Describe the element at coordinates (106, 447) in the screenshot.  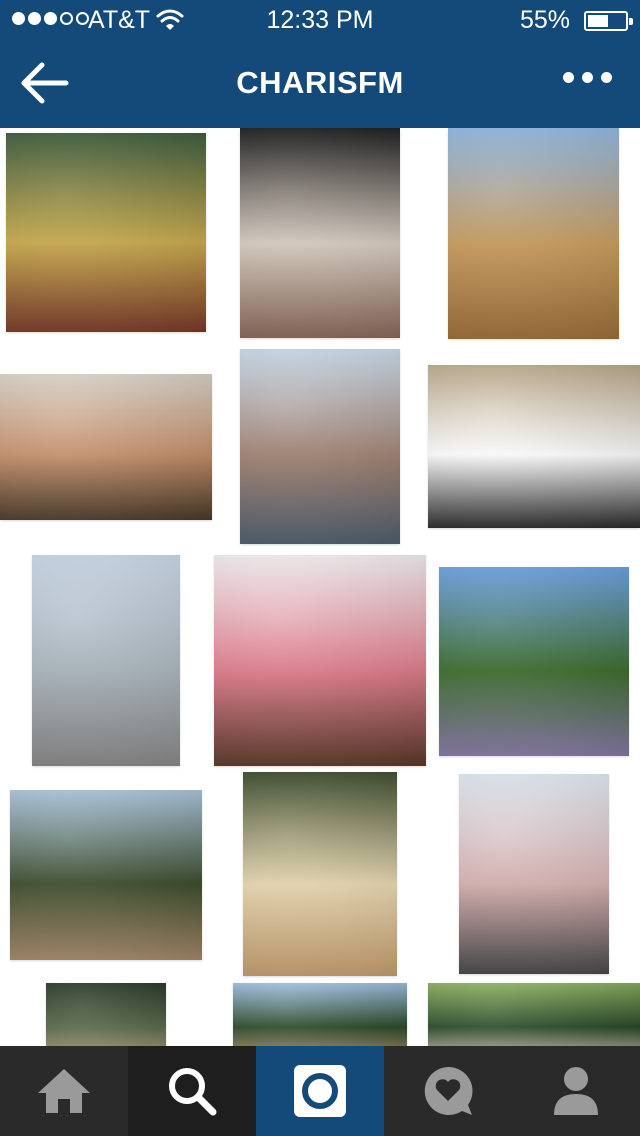
I see `photo-group-selfie` at that location.